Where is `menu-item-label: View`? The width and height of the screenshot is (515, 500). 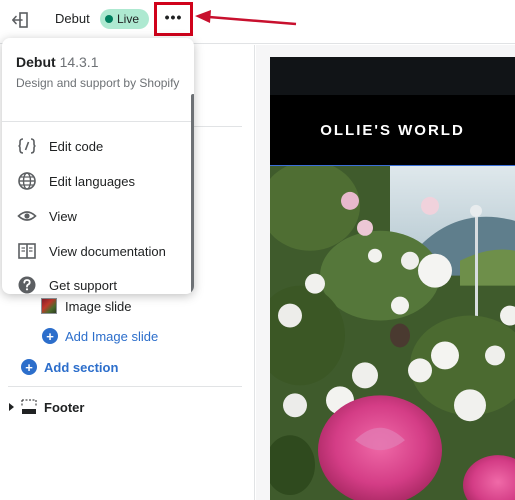
menu-item-label: View is located at coordinates (63, 216).